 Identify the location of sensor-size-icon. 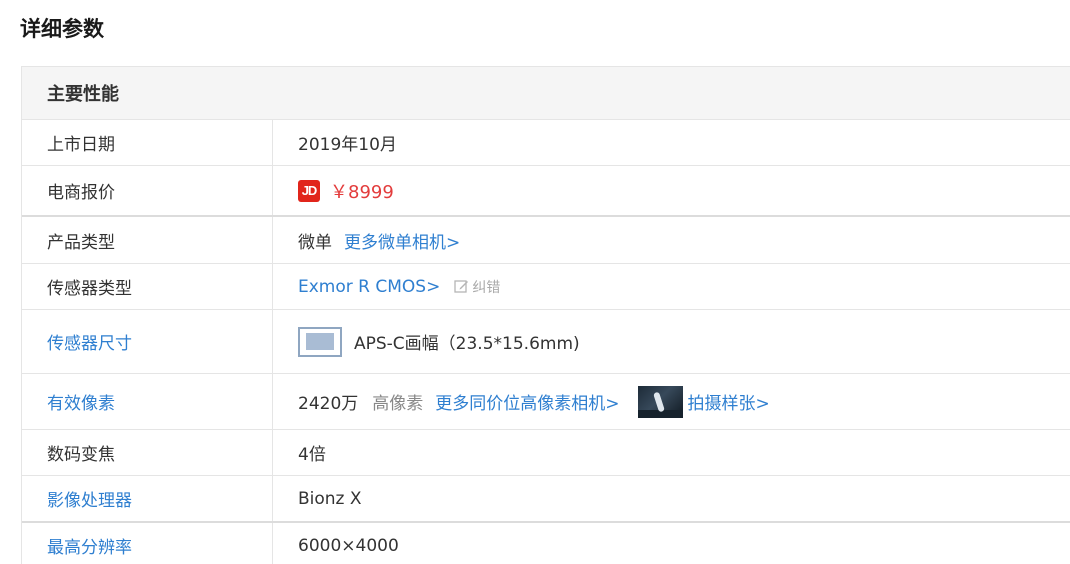
(320, 341).